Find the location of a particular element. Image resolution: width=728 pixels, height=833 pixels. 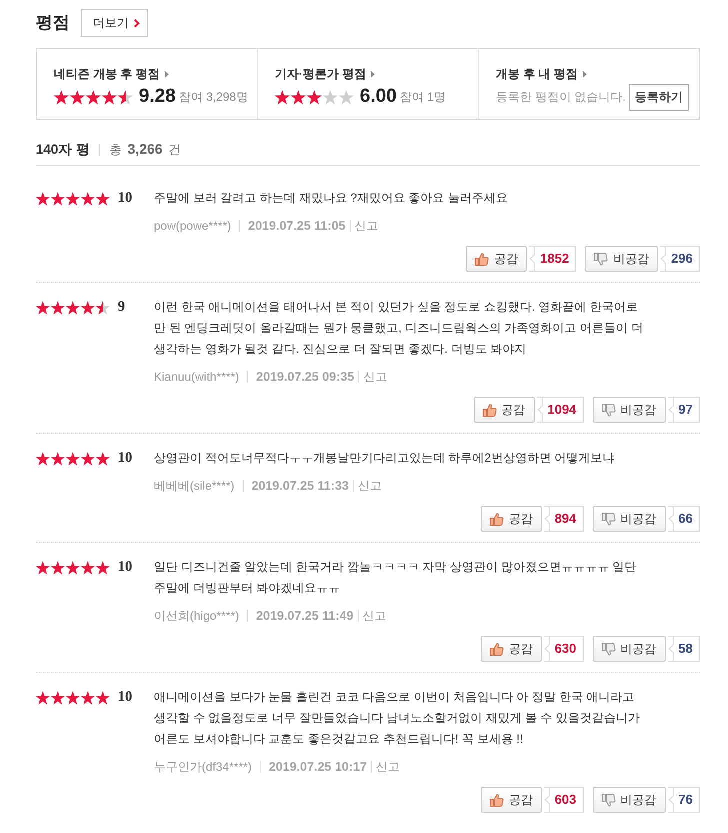

review-date: 2019.07.25 11:05 is located at coordinates (297, 226).